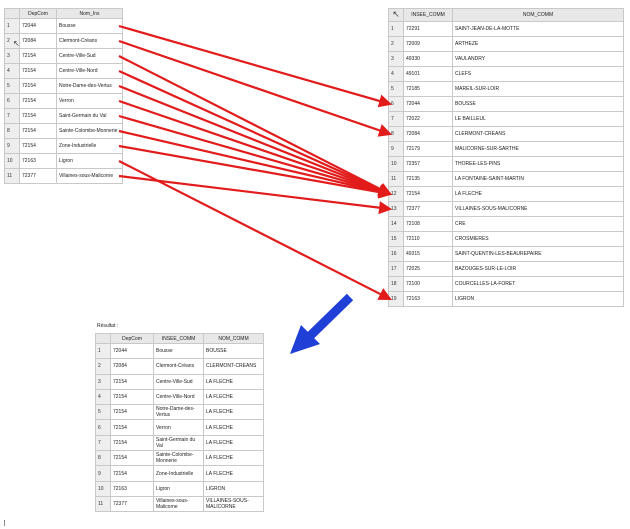 The width and height of the screenshot is (630, 529). Describe the element at coordinates (428, 179) in the screenshot. I see `right-table-cell: 72135` at that location.